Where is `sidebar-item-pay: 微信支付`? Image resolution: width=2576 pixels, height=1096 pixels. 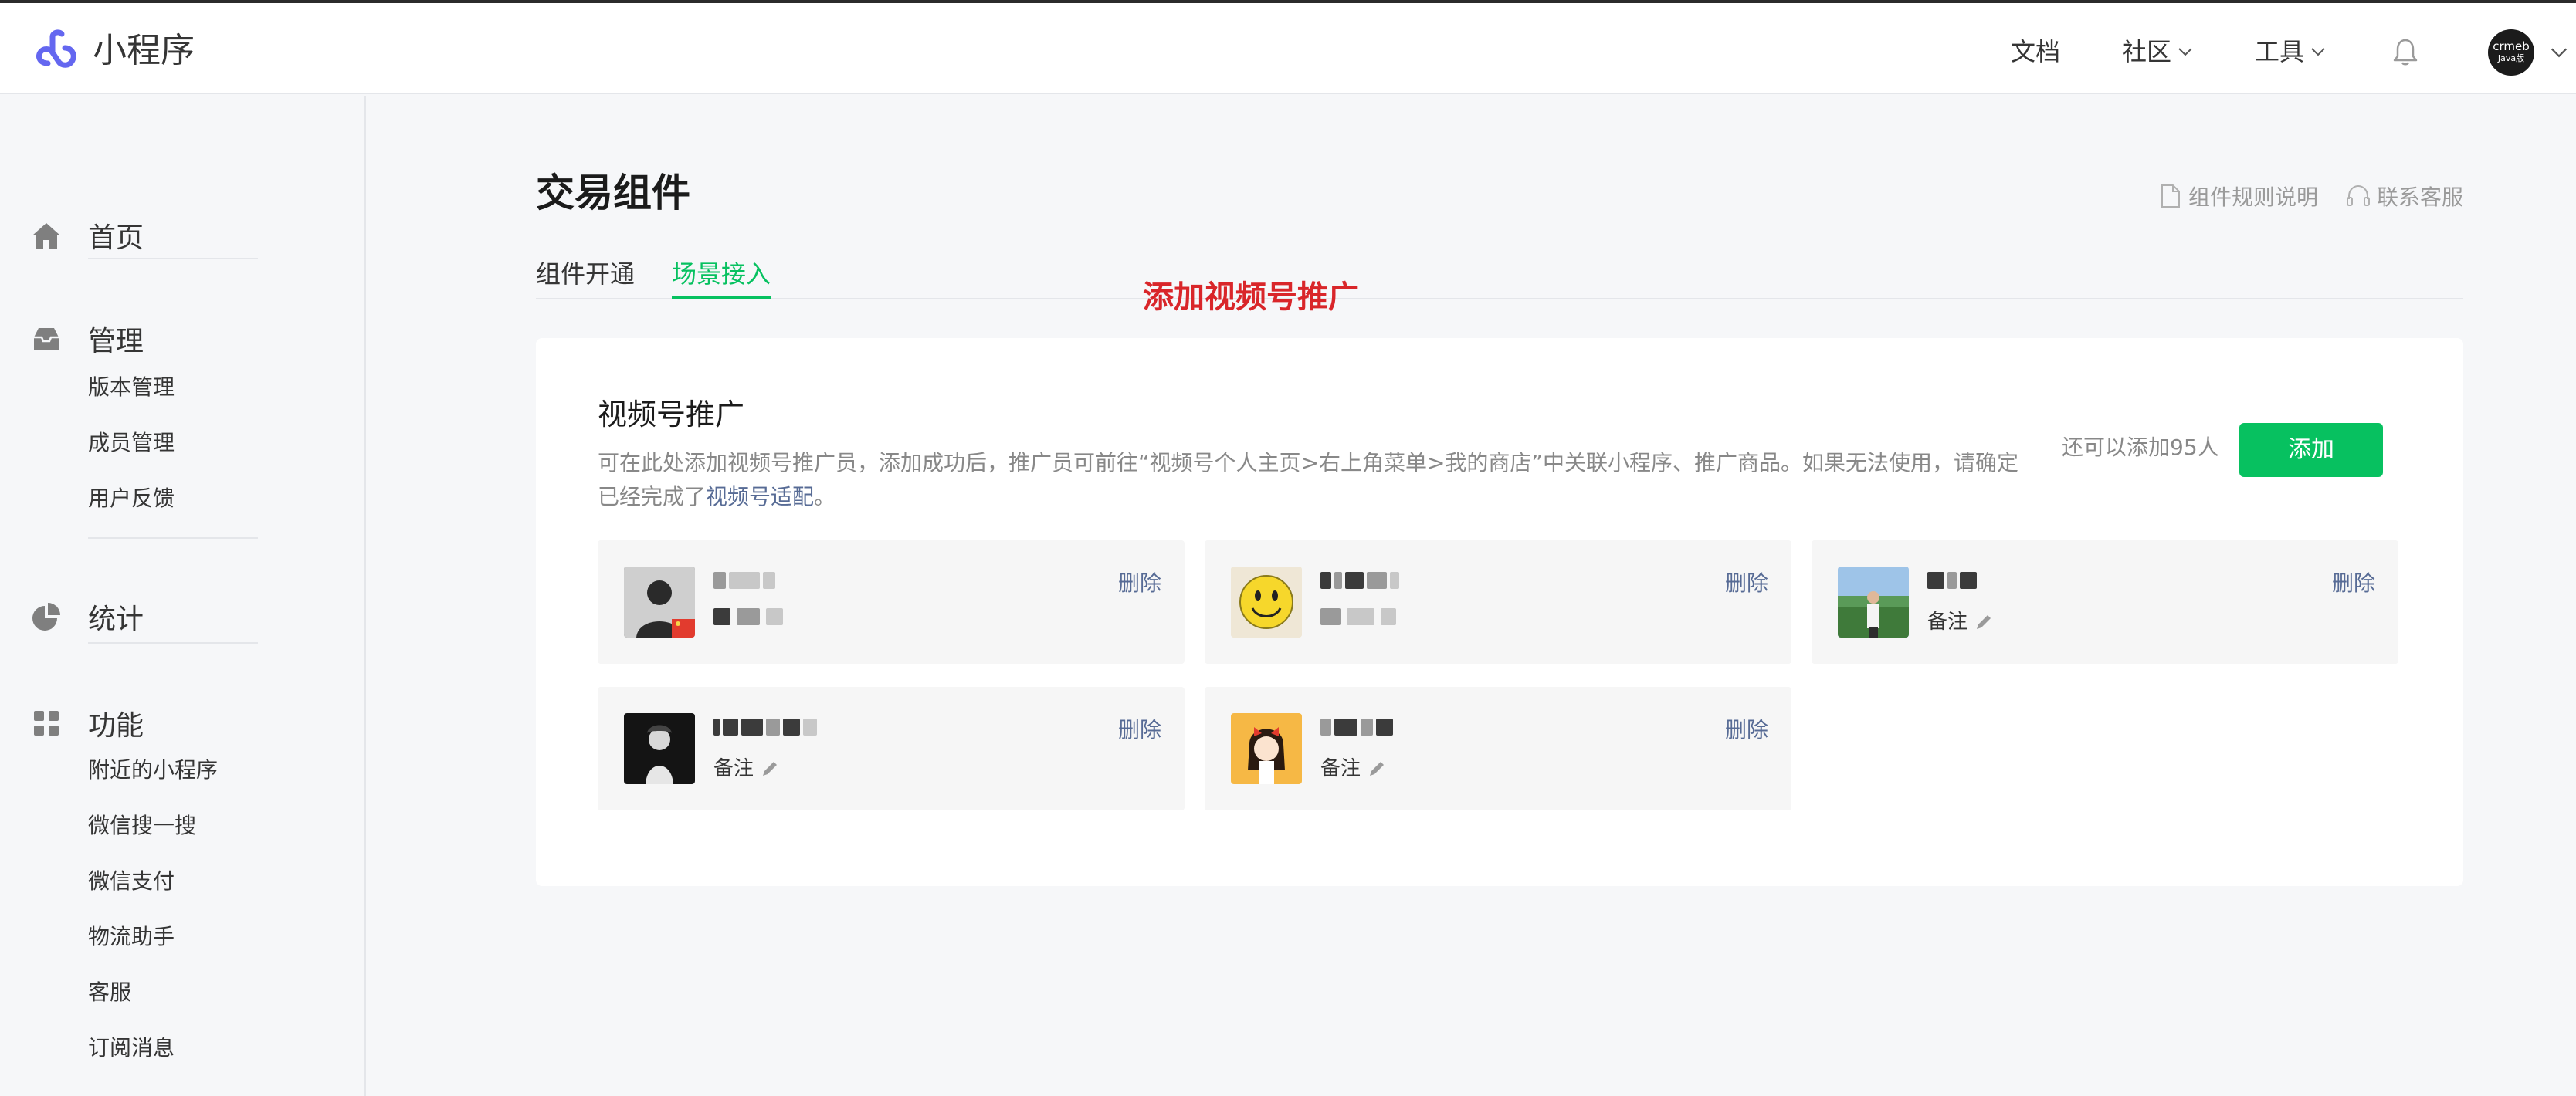
sidebar-item-pay: 微信支付 is located at coordinates (131, 881).